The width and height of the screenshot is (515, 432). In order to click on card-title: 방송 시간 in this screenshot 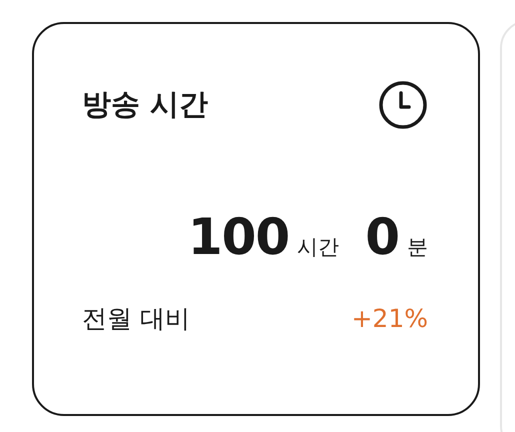, I will do `click(145, 104)`.